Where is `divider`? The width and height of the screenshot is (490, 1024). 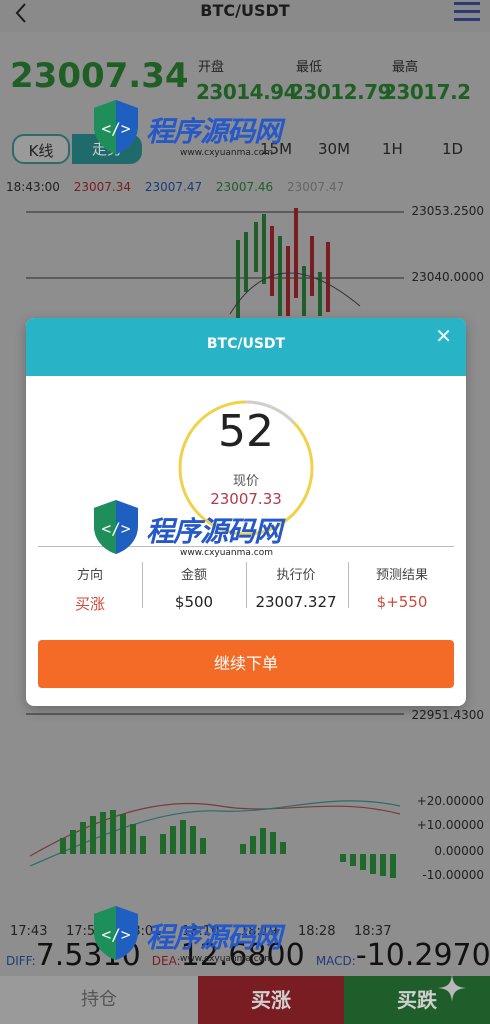
divider is located at coordinates (348, 585).